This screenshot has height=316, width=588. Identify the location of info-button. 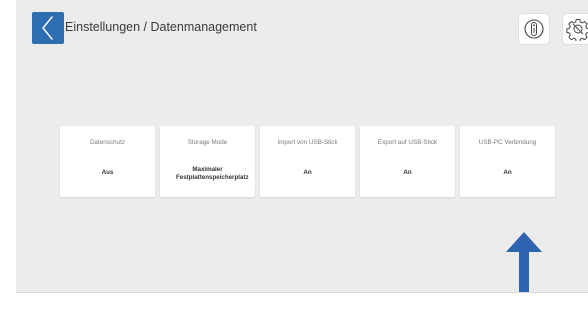
(534, 29).